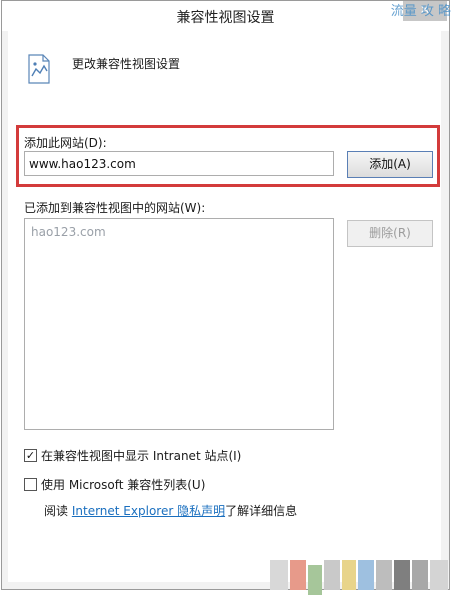 The height and width of the screenshot is (601, 457). What do you see at coordinates (123, 485) in the screenshot?
I see `ms-list-label: 使用 Microsoft 兼容性列表(U)` at bounding box center [123, 485].